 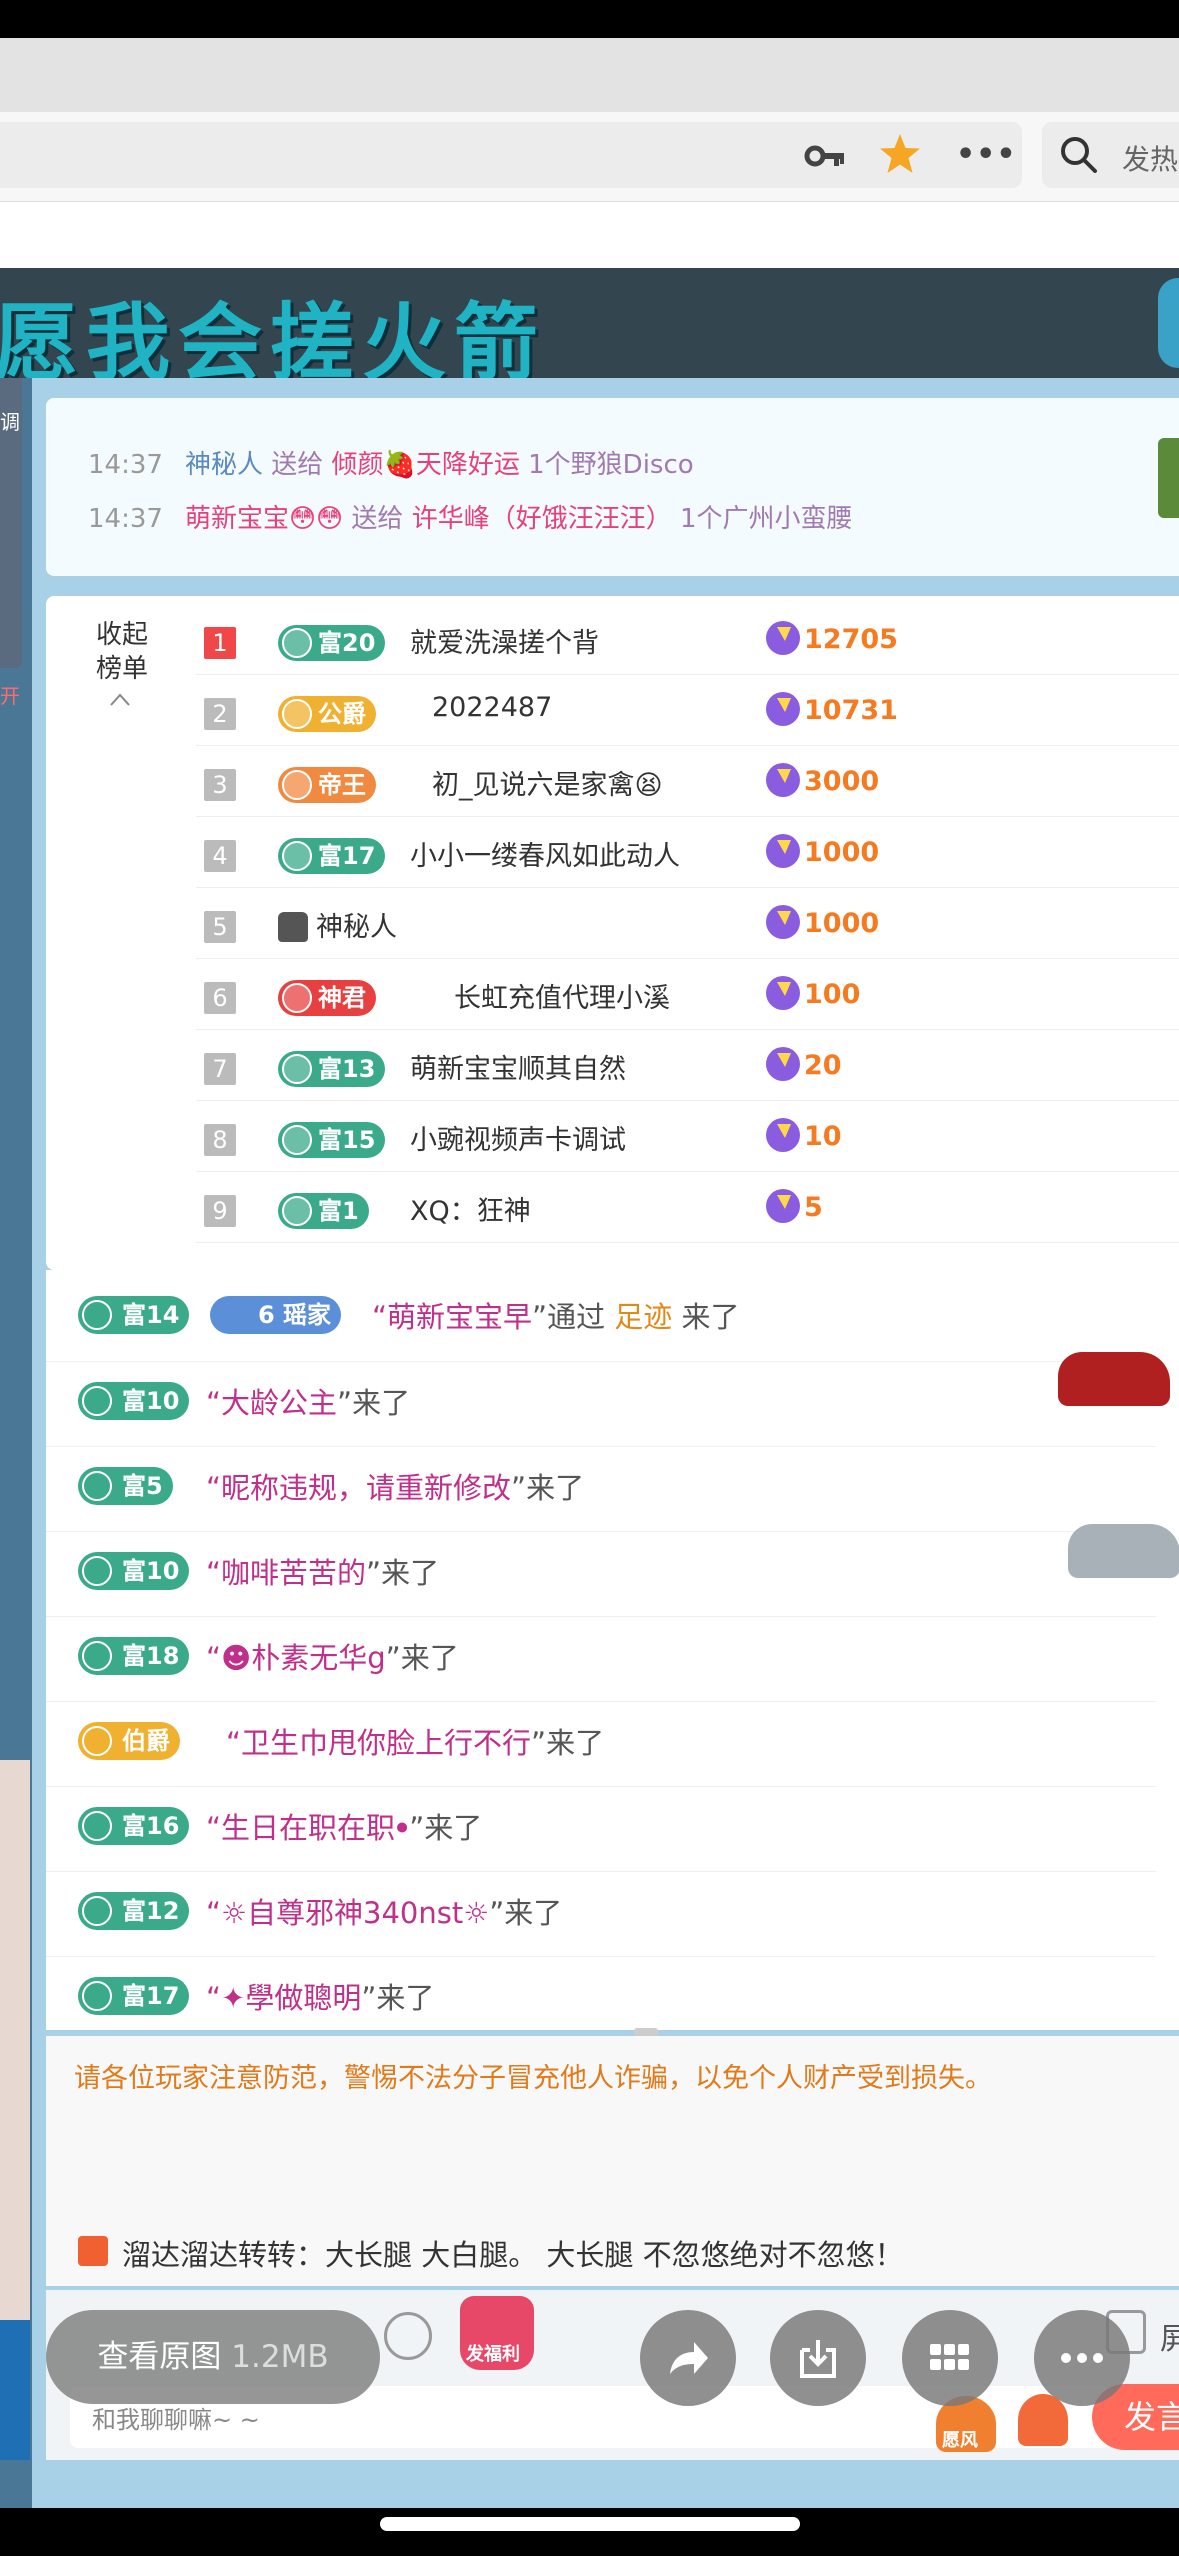 What do you see at coordinates (220, 1140) in the screenshot?
I see `rank-number: 8` at bounding box center [220, 1140].